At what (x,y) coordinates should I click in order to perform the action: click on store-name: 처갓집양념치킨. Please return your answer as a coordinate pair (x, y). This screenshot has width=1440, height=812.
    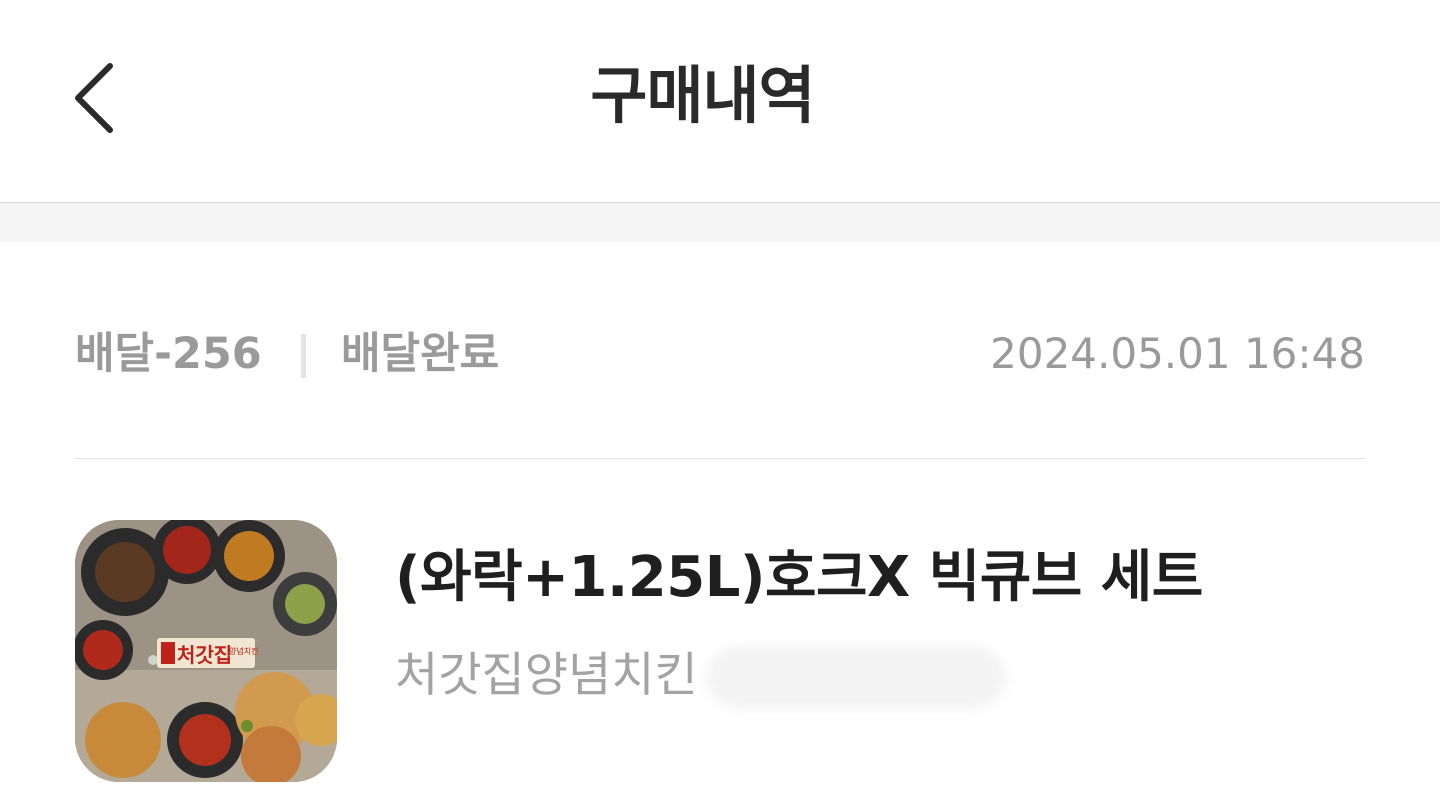
    Looking at the image, I should click on (546, 675).